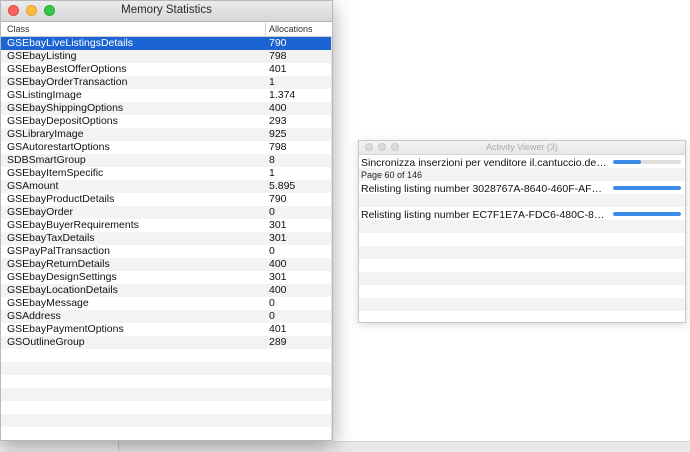 The image size is (690, 452). What do you see at coordinates (51, 238) in the screenshot?
I see `class-name-cell: GSEbayTaxDetails` at bounding box center [51, 238].